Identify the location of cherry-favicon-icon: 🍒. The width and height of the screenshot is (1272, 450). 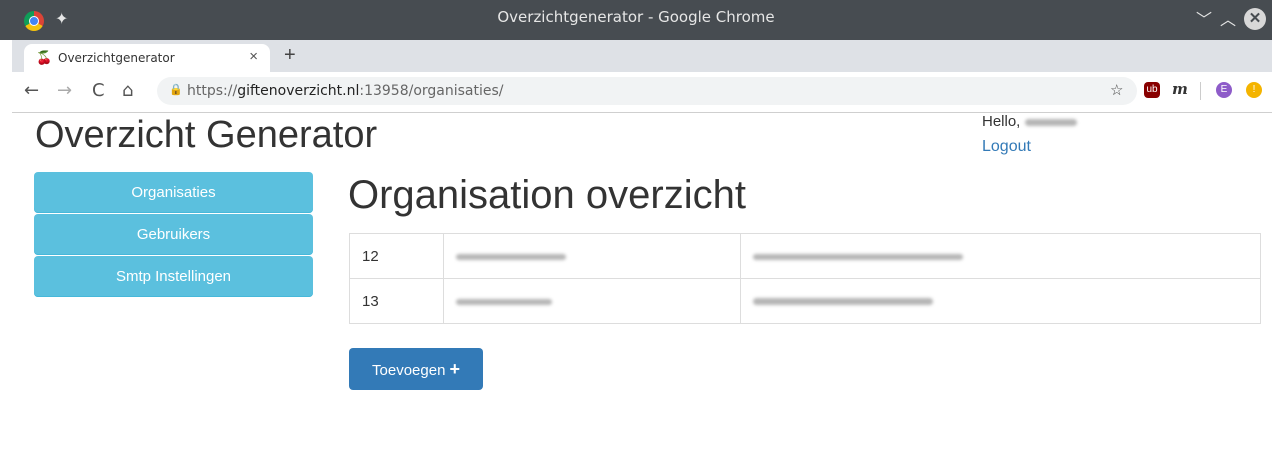
(44, 57).